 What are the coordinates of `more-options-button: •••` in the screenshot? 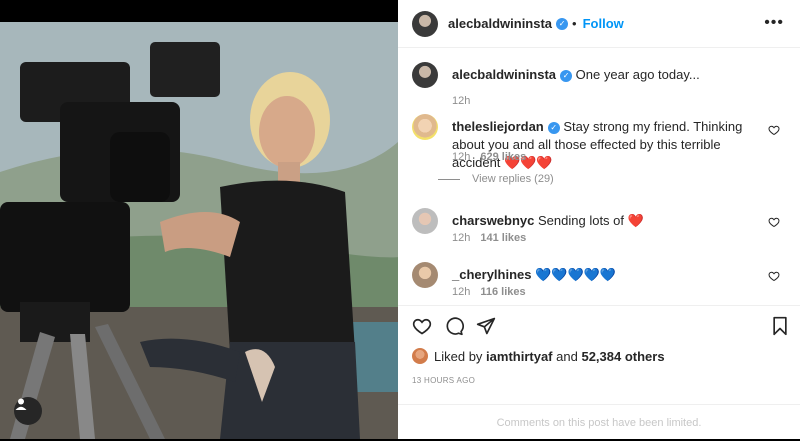 It's located at (774, 23).